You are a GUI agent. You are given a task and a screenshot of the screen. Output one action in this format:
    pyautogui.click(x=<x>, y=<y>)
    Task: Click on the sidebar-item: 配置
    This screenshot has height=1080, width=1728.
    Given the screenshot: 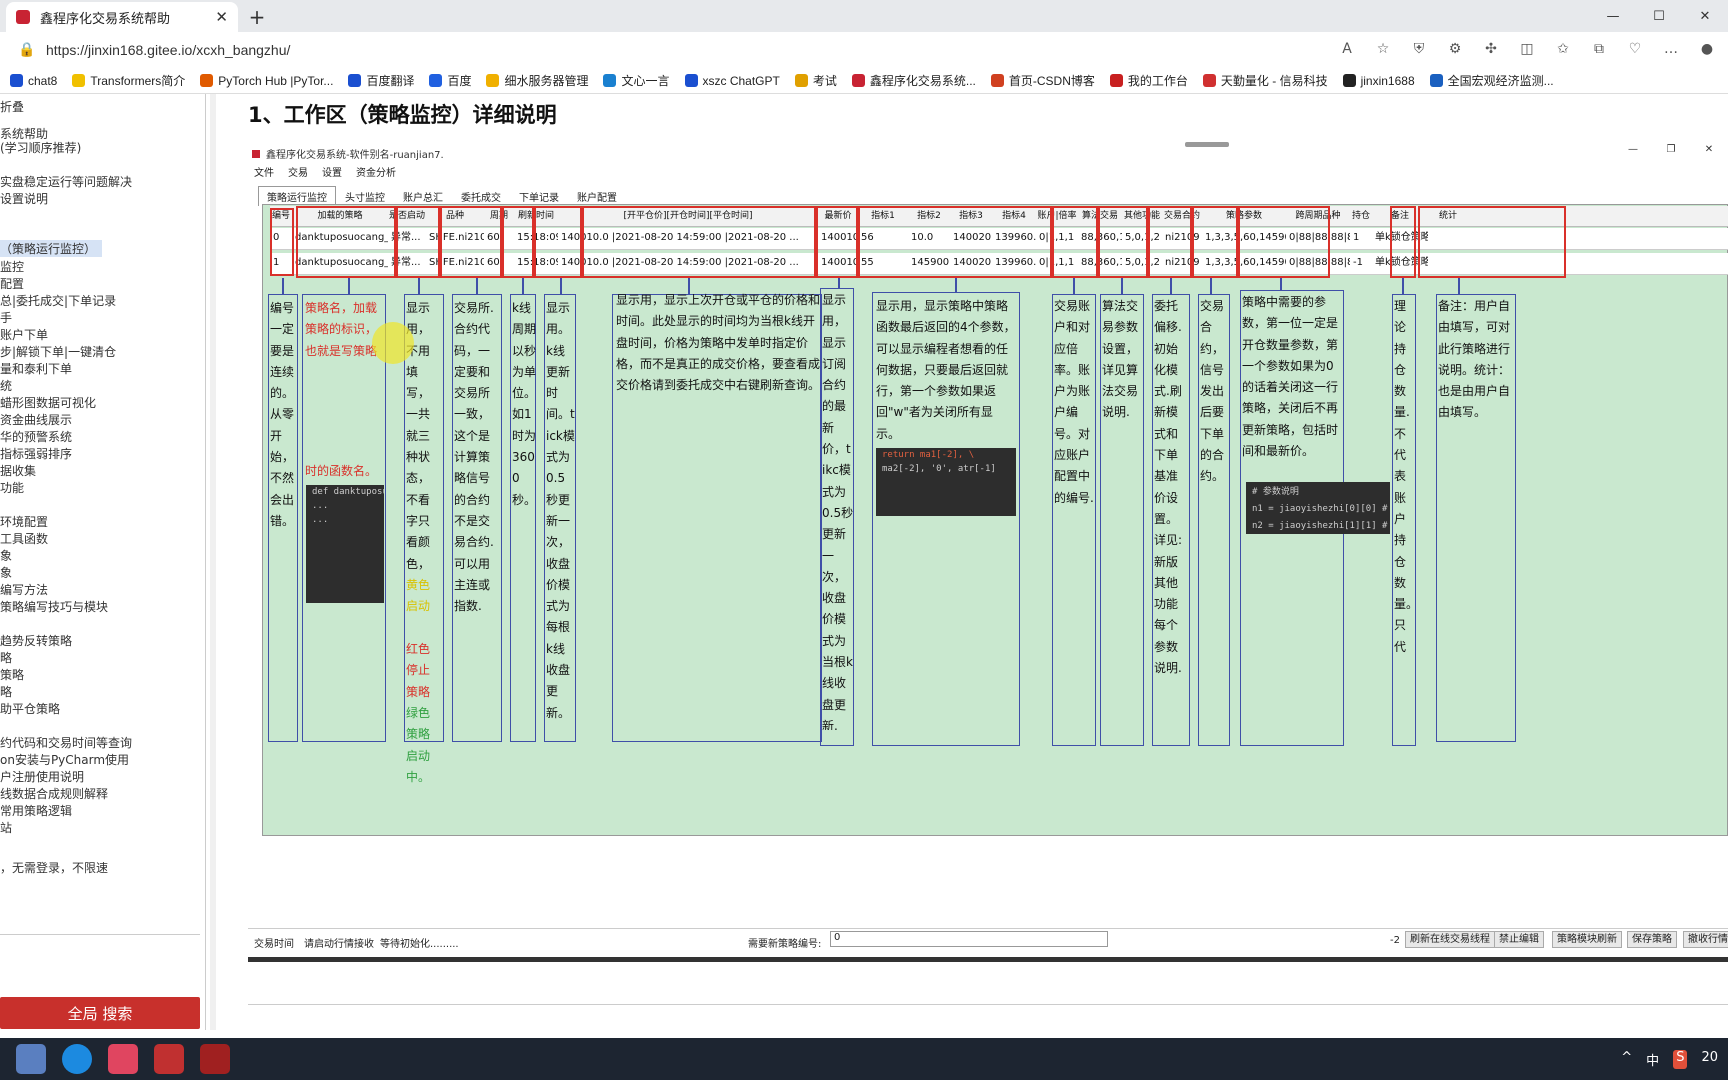 What is the action you would take?
    pyautogui.click(x=12, y=283)
    